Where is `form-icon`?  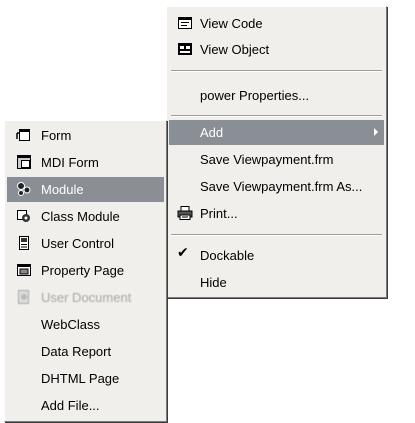 form-icon is located at coordinates (23, 135).